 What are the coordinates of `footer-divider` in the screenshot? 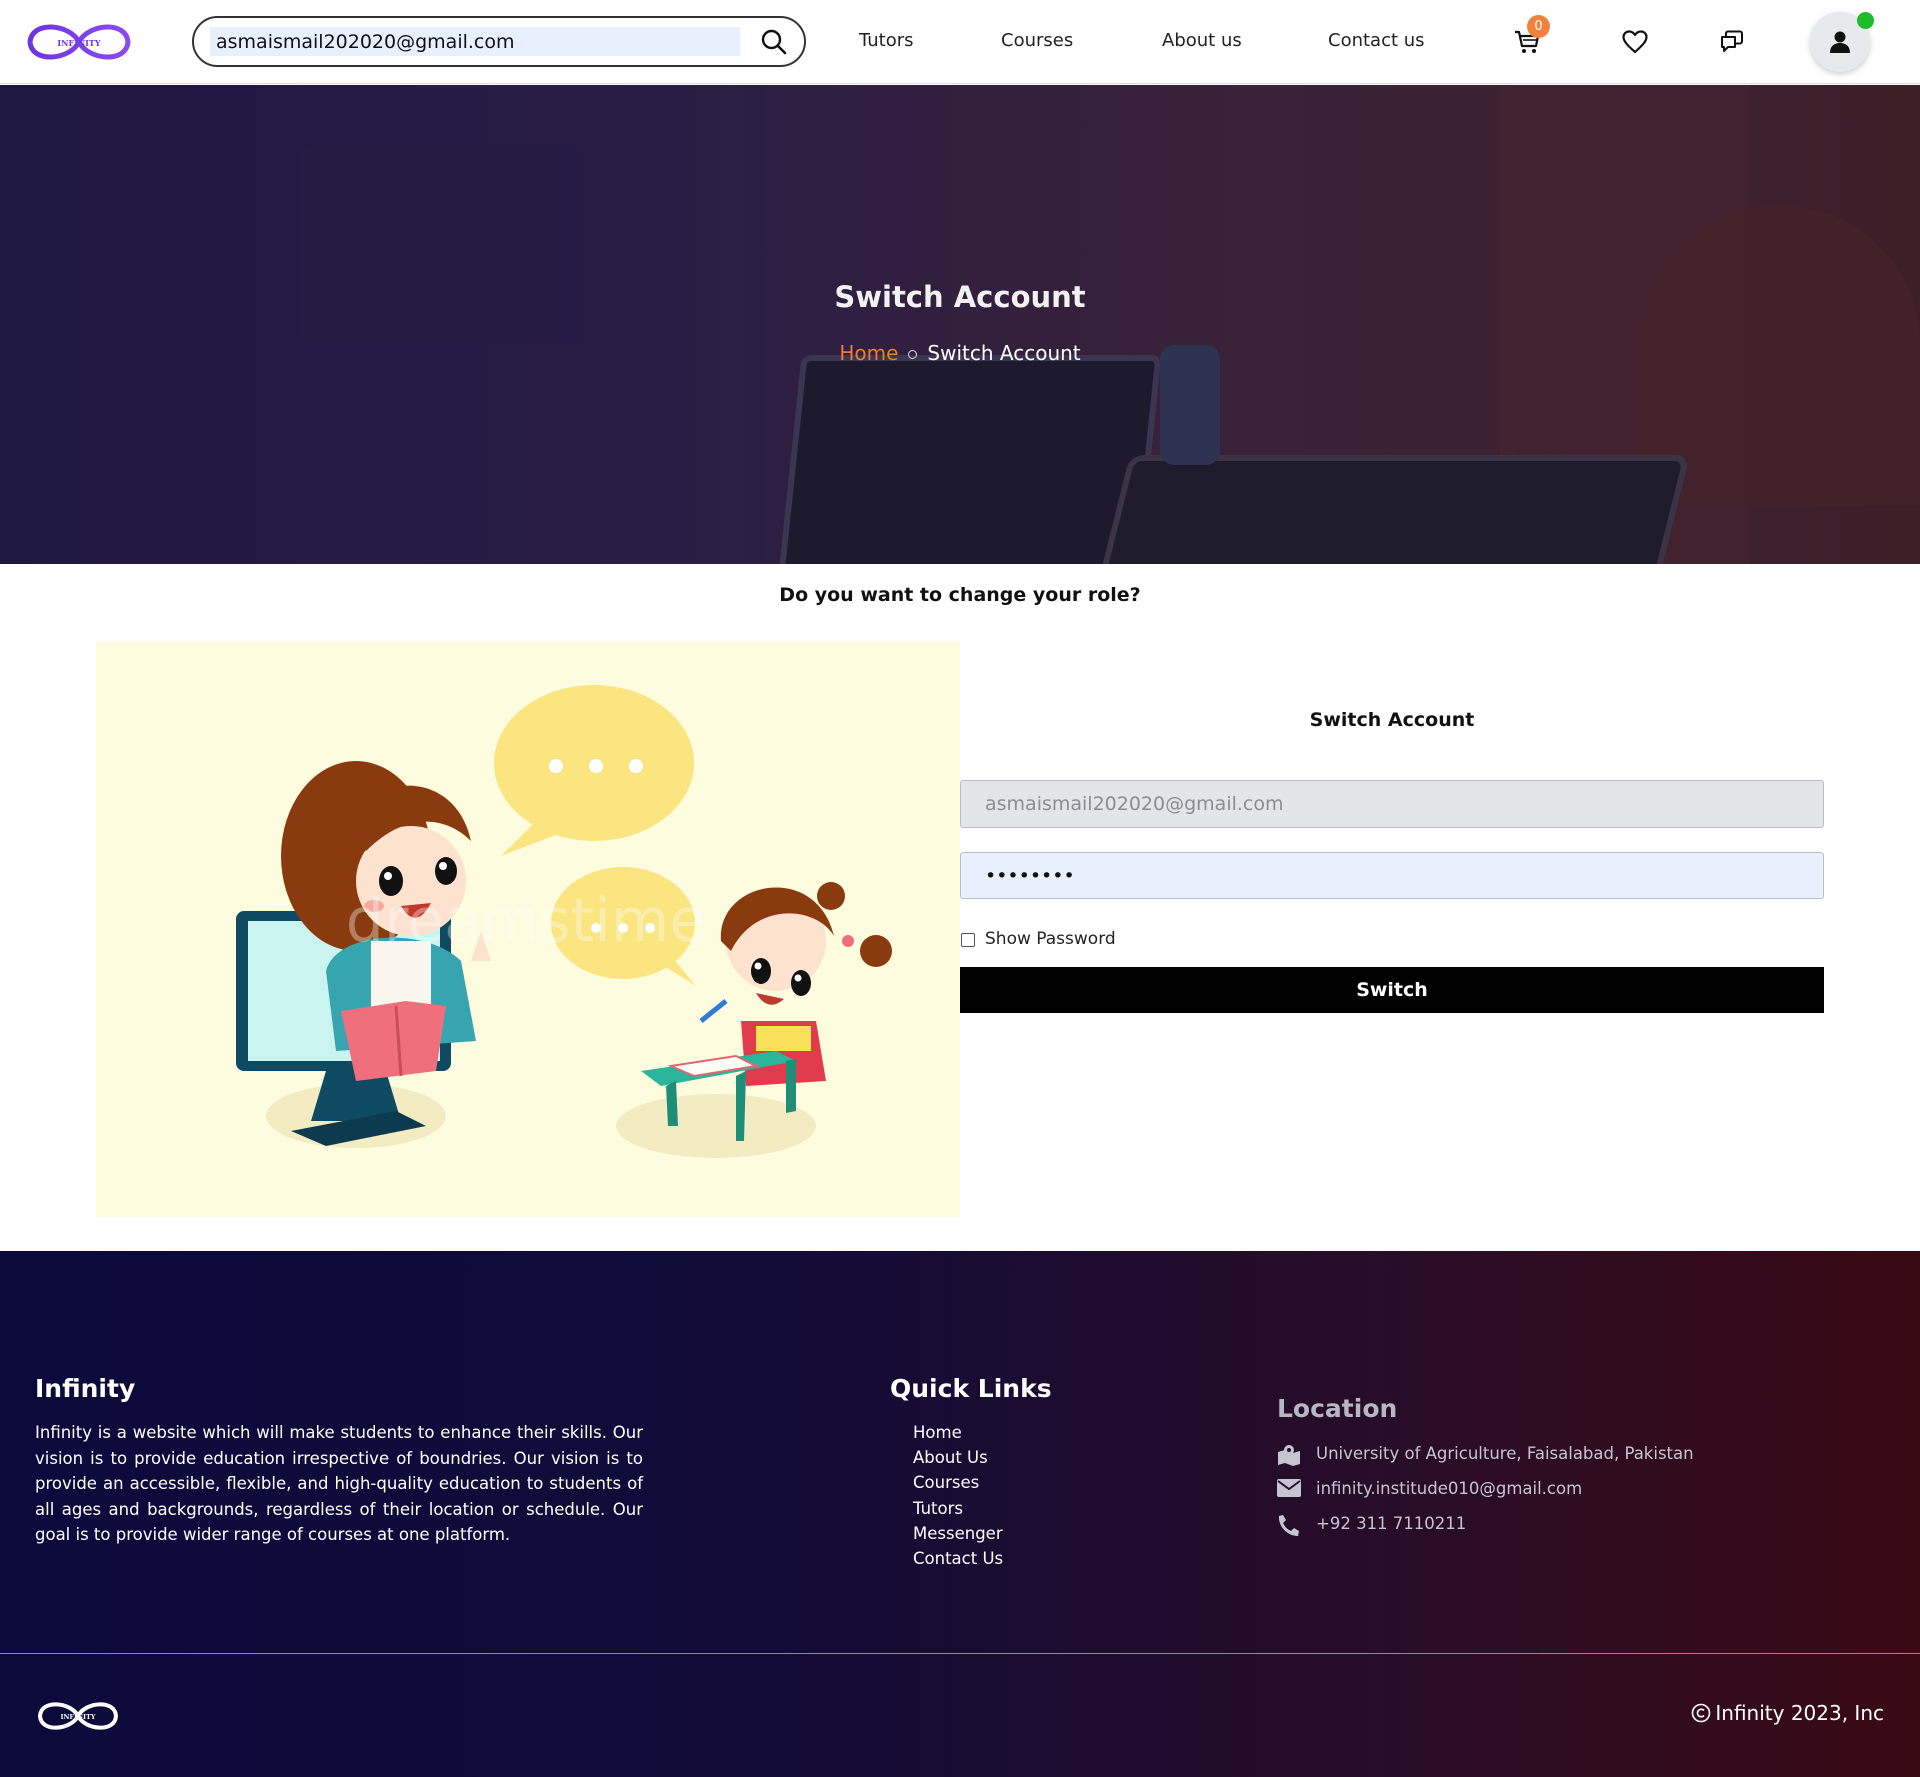 It's located at (960, 1653).